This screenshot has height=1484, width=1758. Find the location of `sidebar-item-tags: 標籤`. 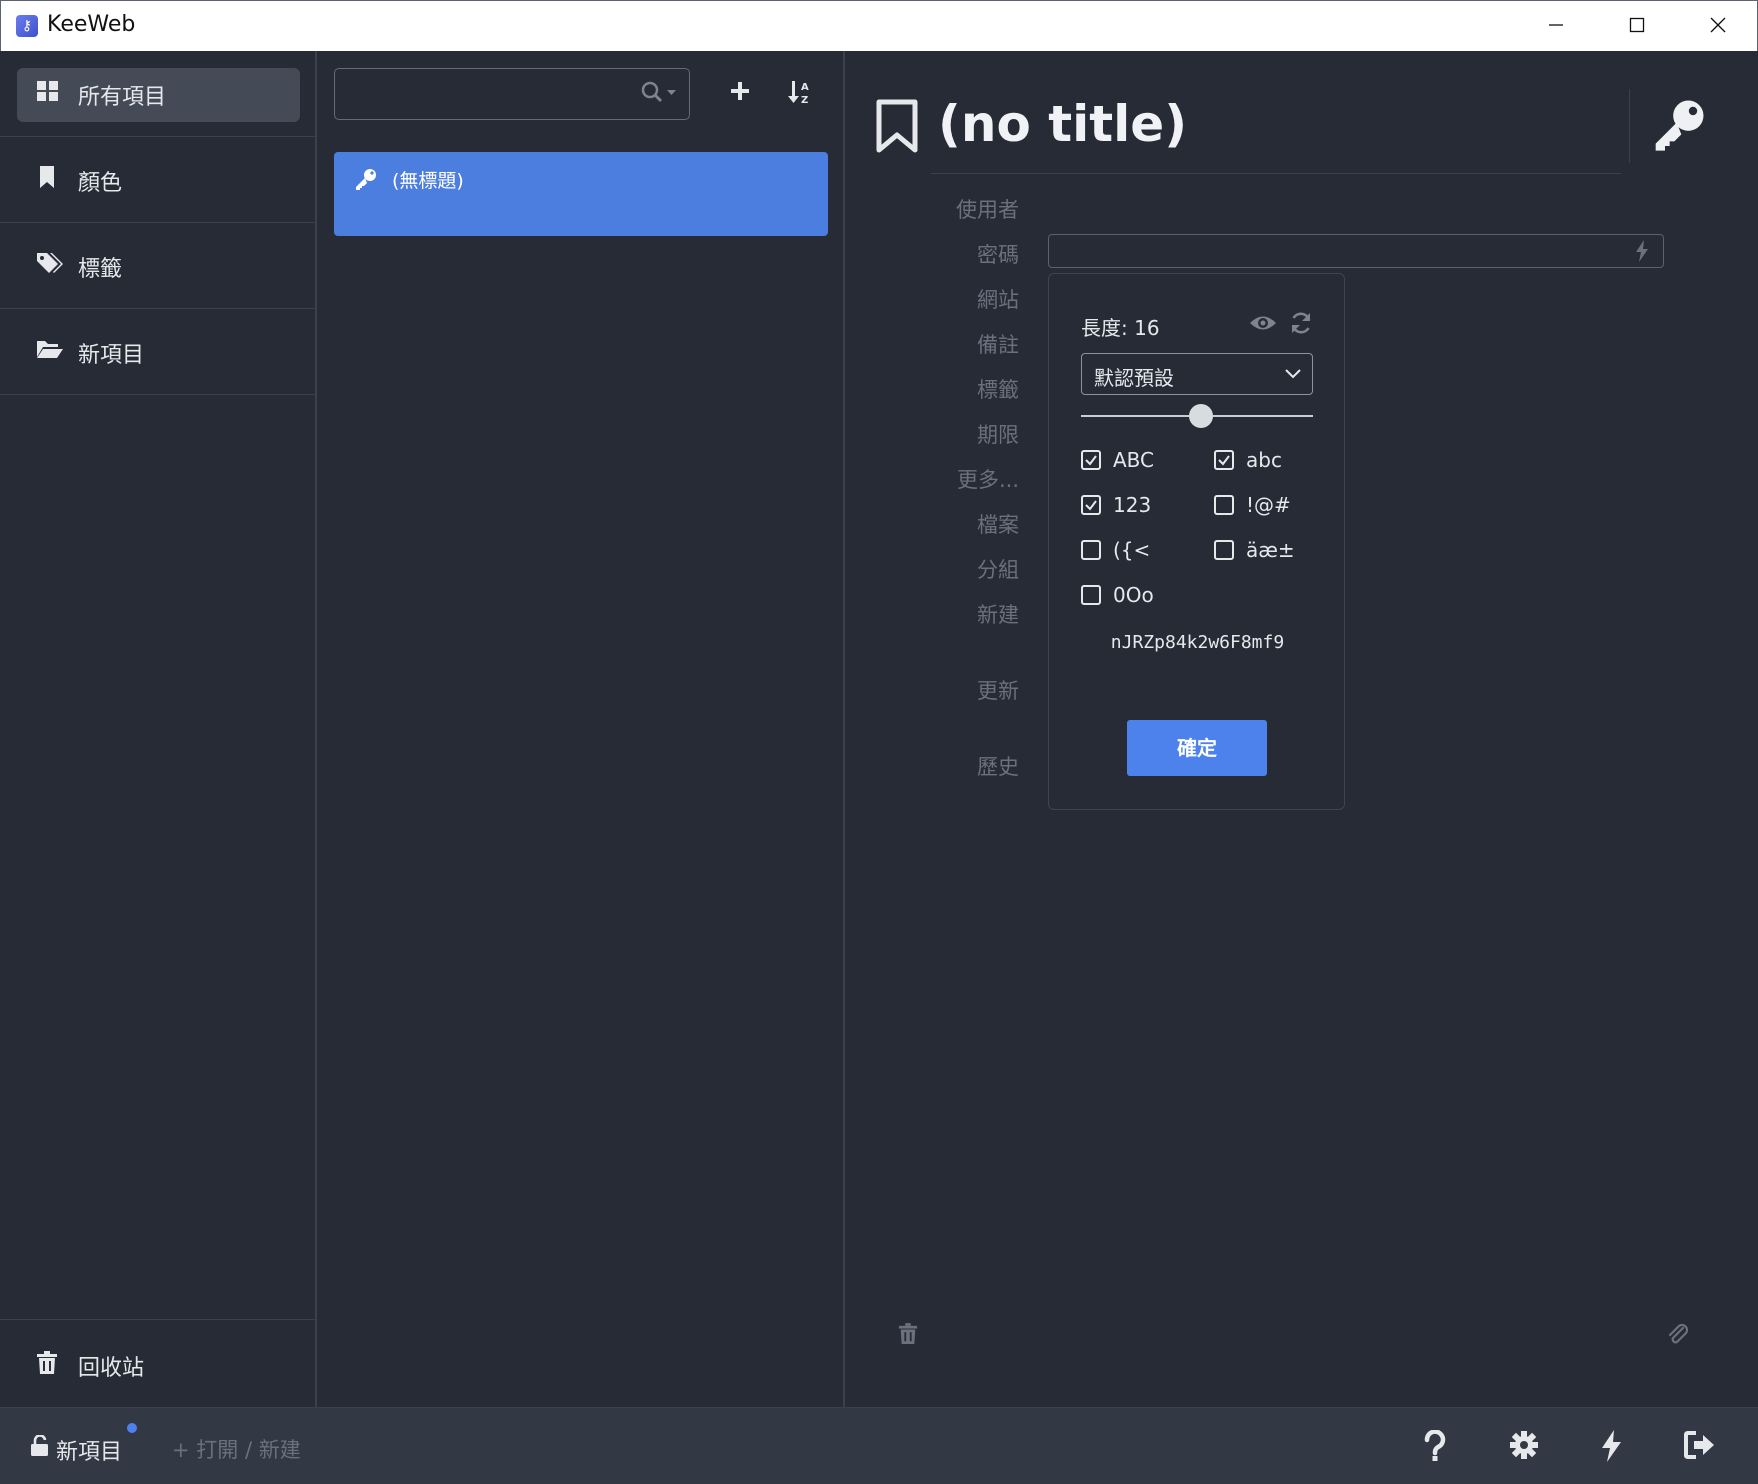

sidebar-item-tags: 標籤 is located at coordinates (157, 266).